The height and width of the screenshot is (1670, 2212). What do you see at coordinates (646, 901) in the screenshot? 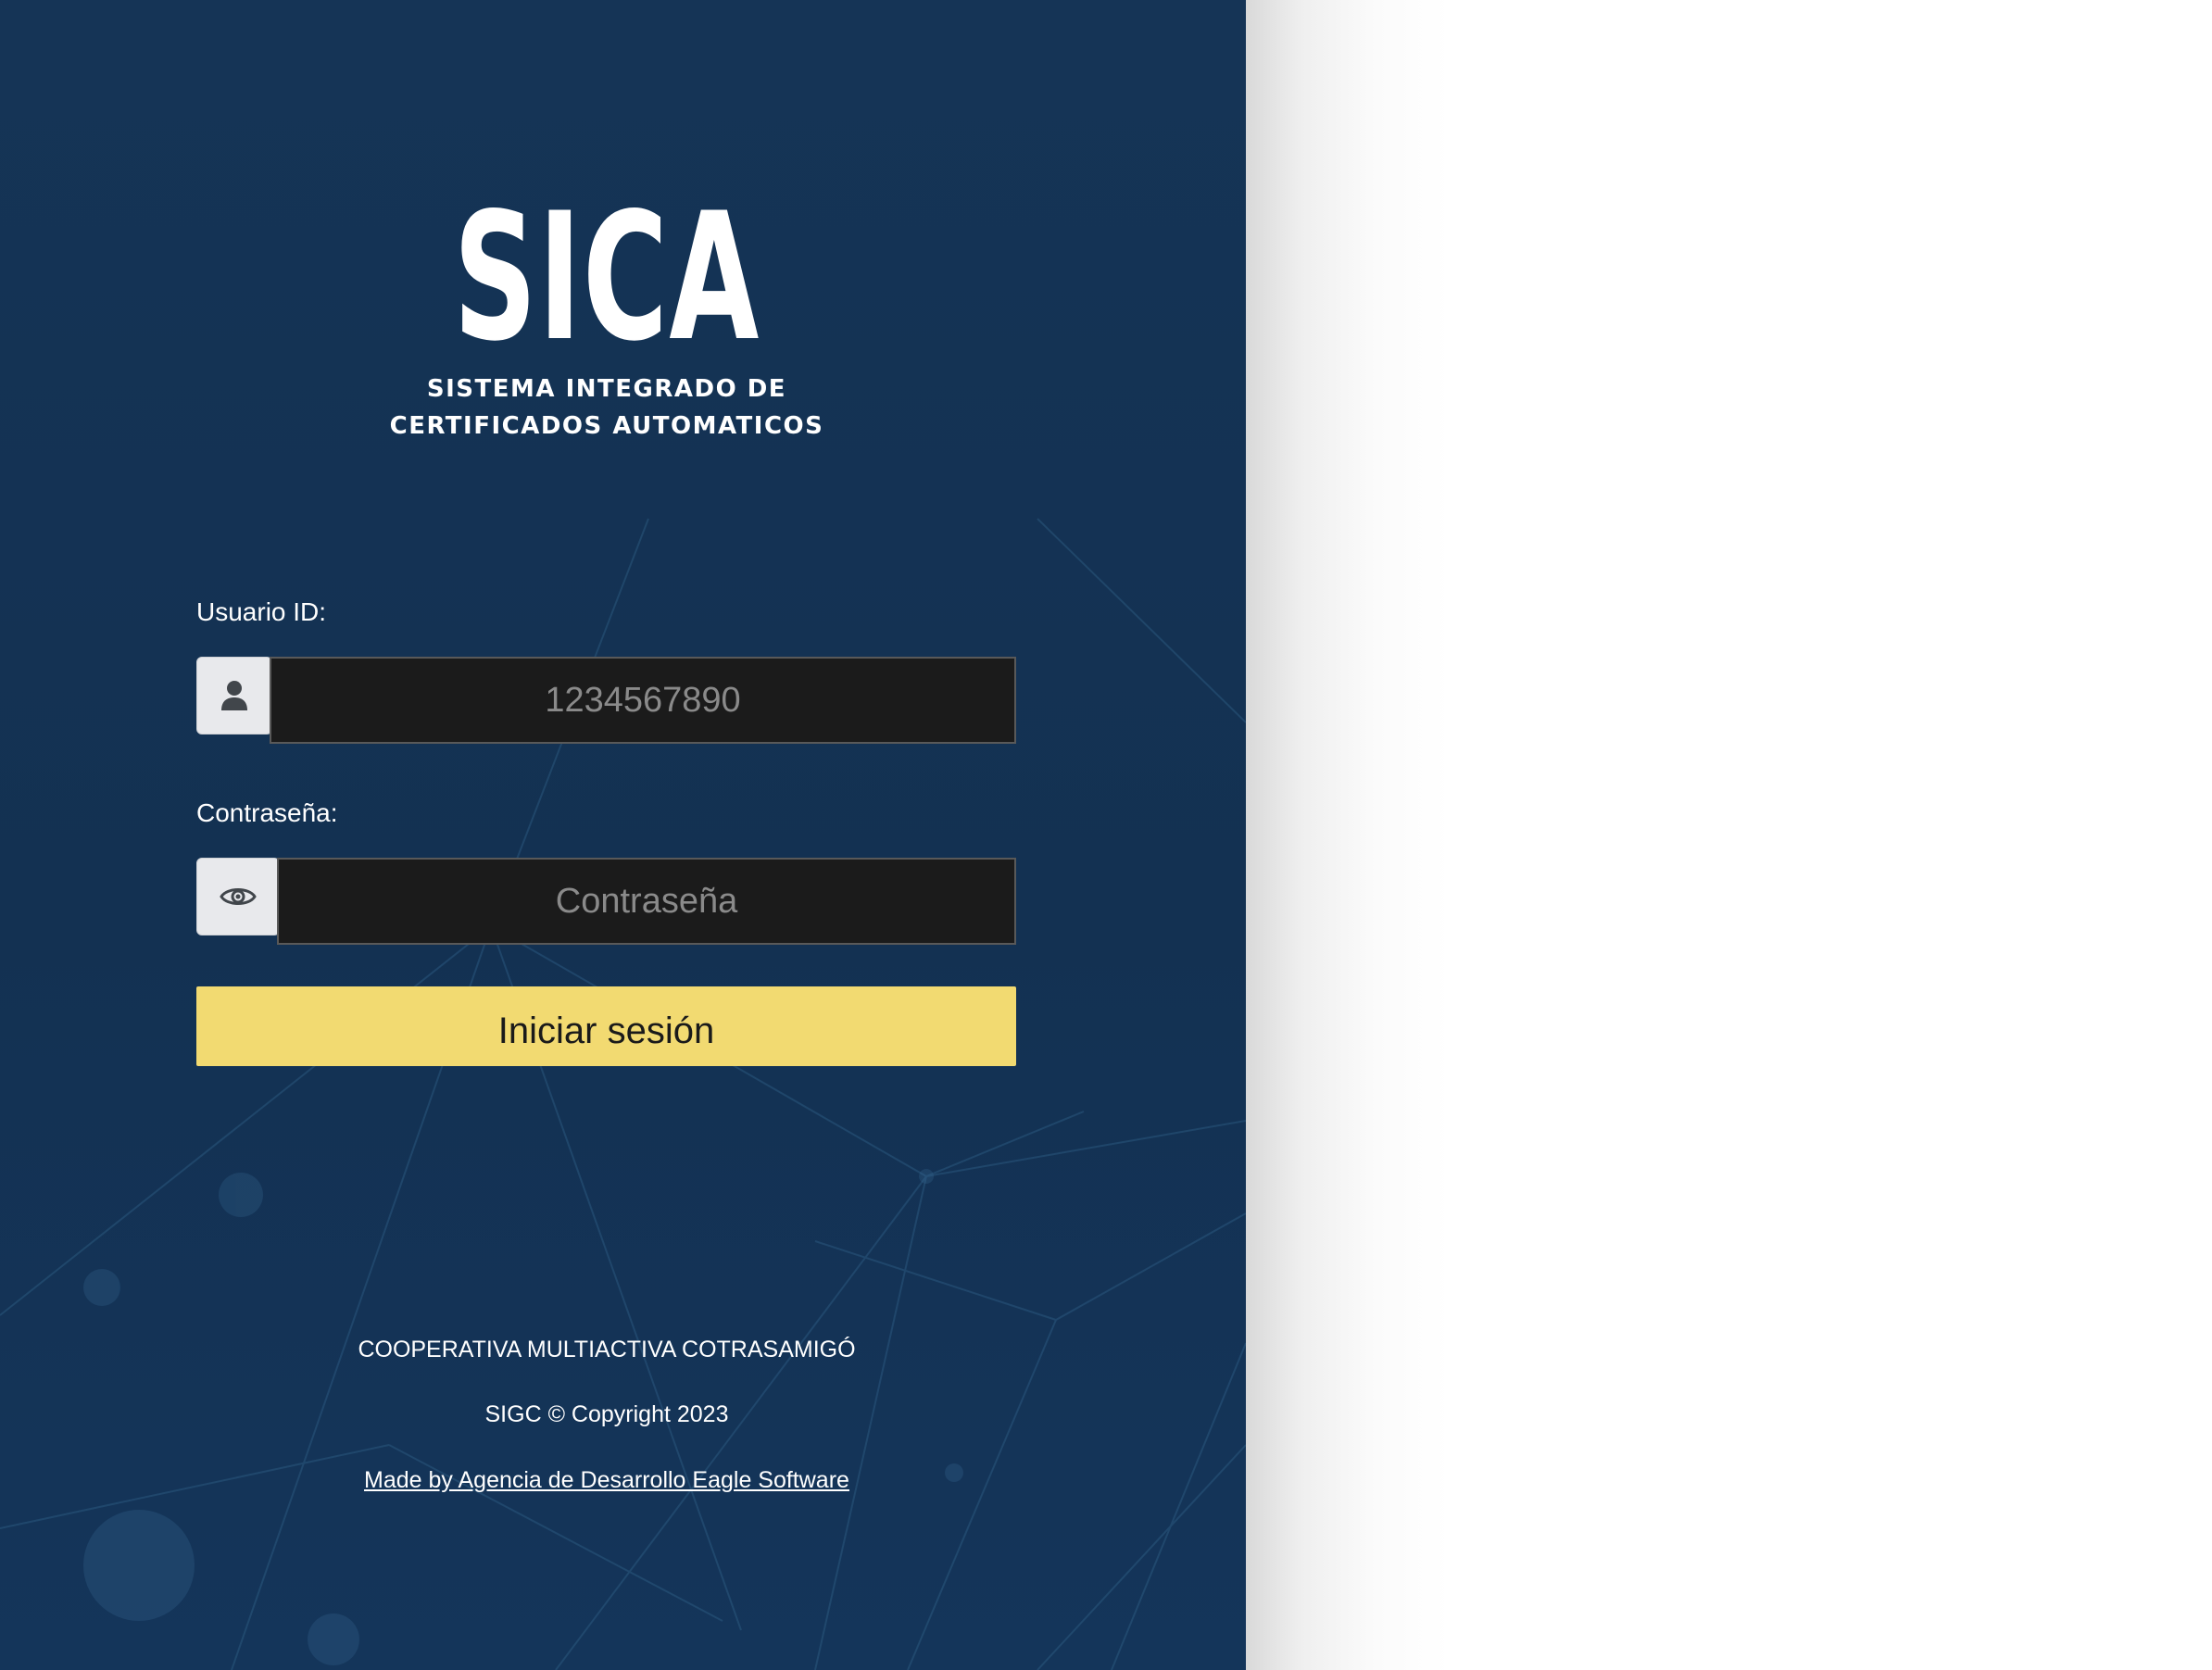
I see `password-input` at bounding box center [646, 901].